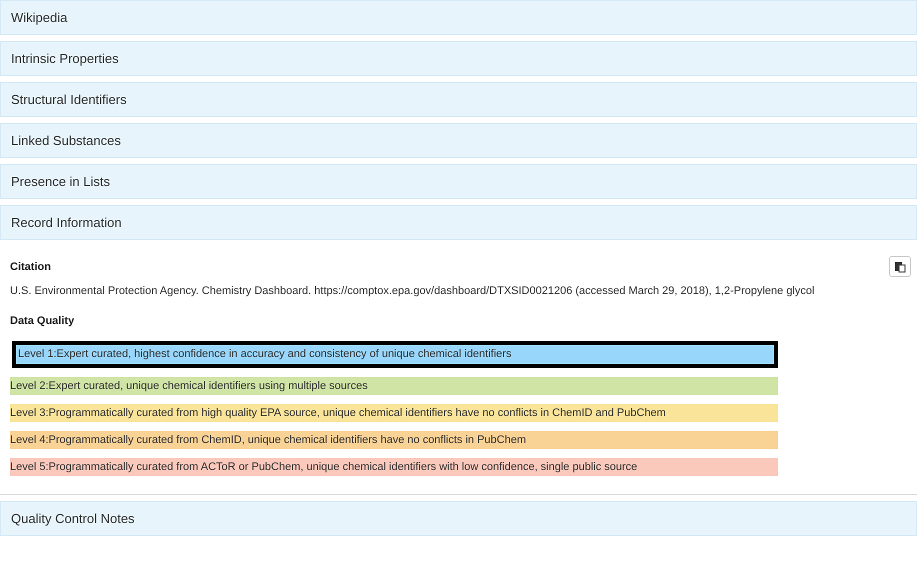 The image size is (917, 567). I want to click on section-header: Linked Substances, so click(458, 140).